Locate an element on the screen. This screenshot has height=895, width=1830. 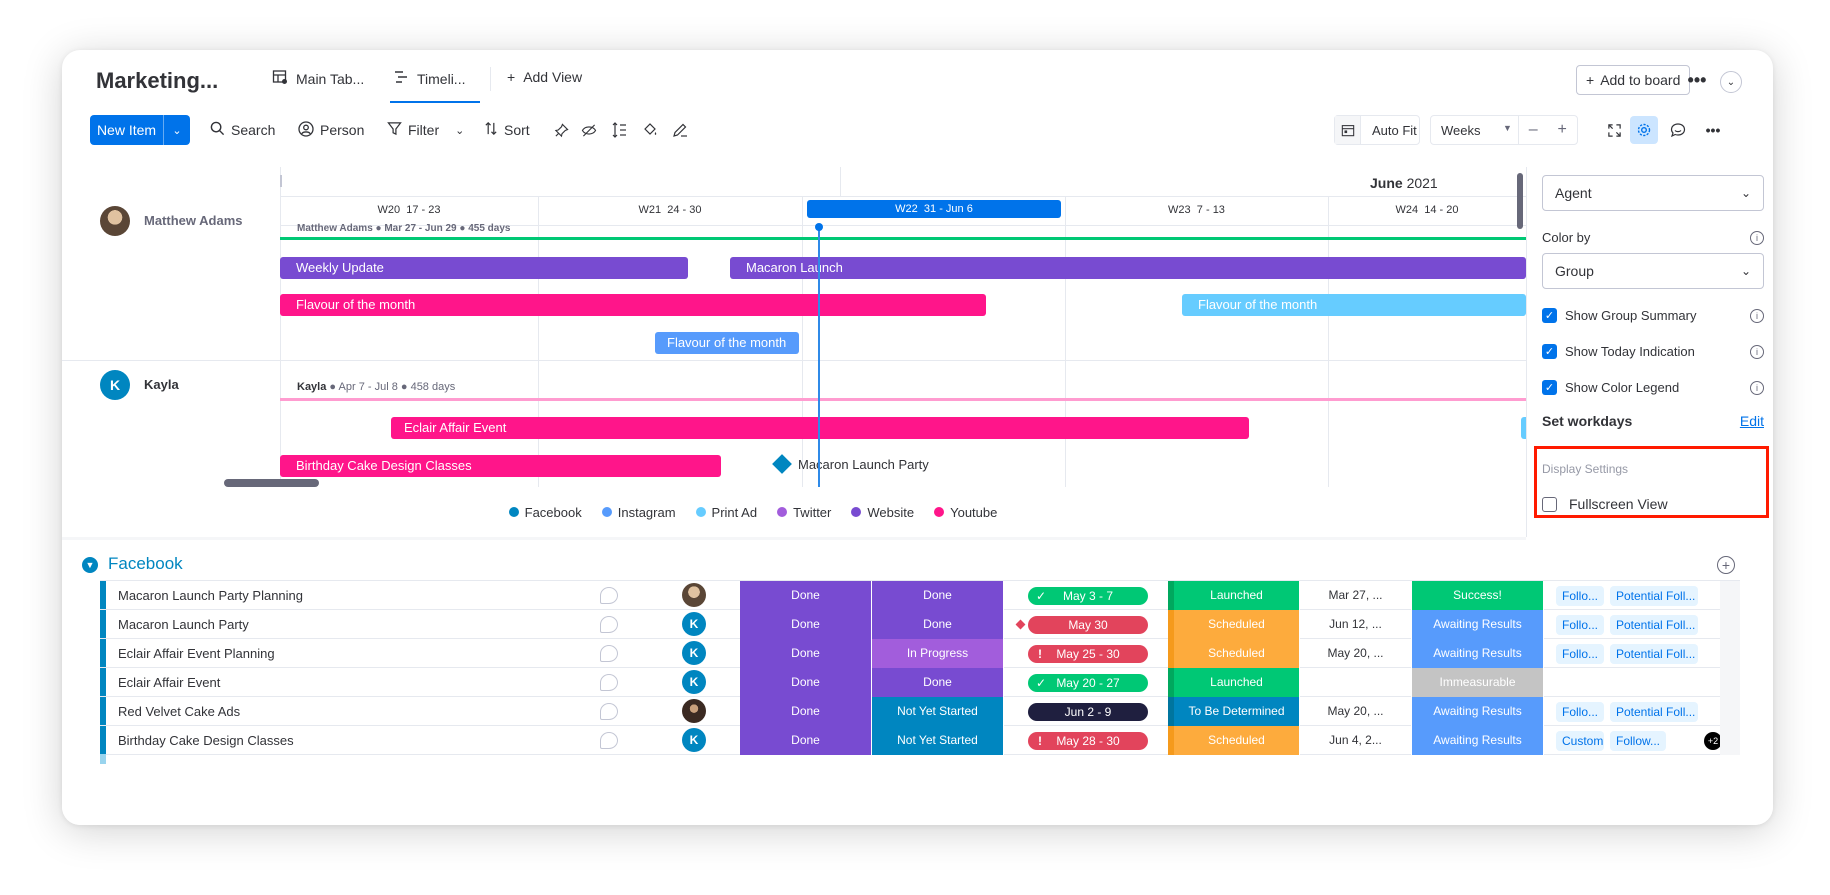
timeline-pill: ✓ May 20 - 27 is located at coordinates (1088, 683).